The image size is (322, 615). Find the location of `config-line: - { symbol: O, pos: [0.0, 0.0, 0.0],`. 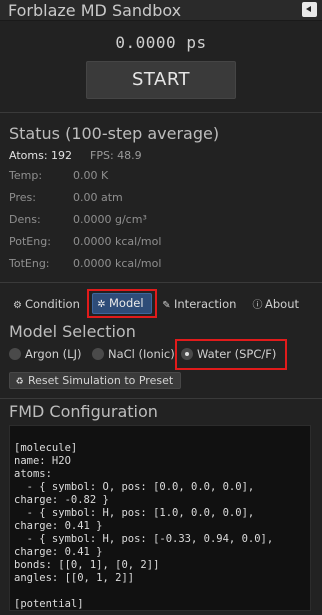

config-line: - { symbol: O, pos: [0.0, 0.0, 0.0], is located at coordinates (134, 487).